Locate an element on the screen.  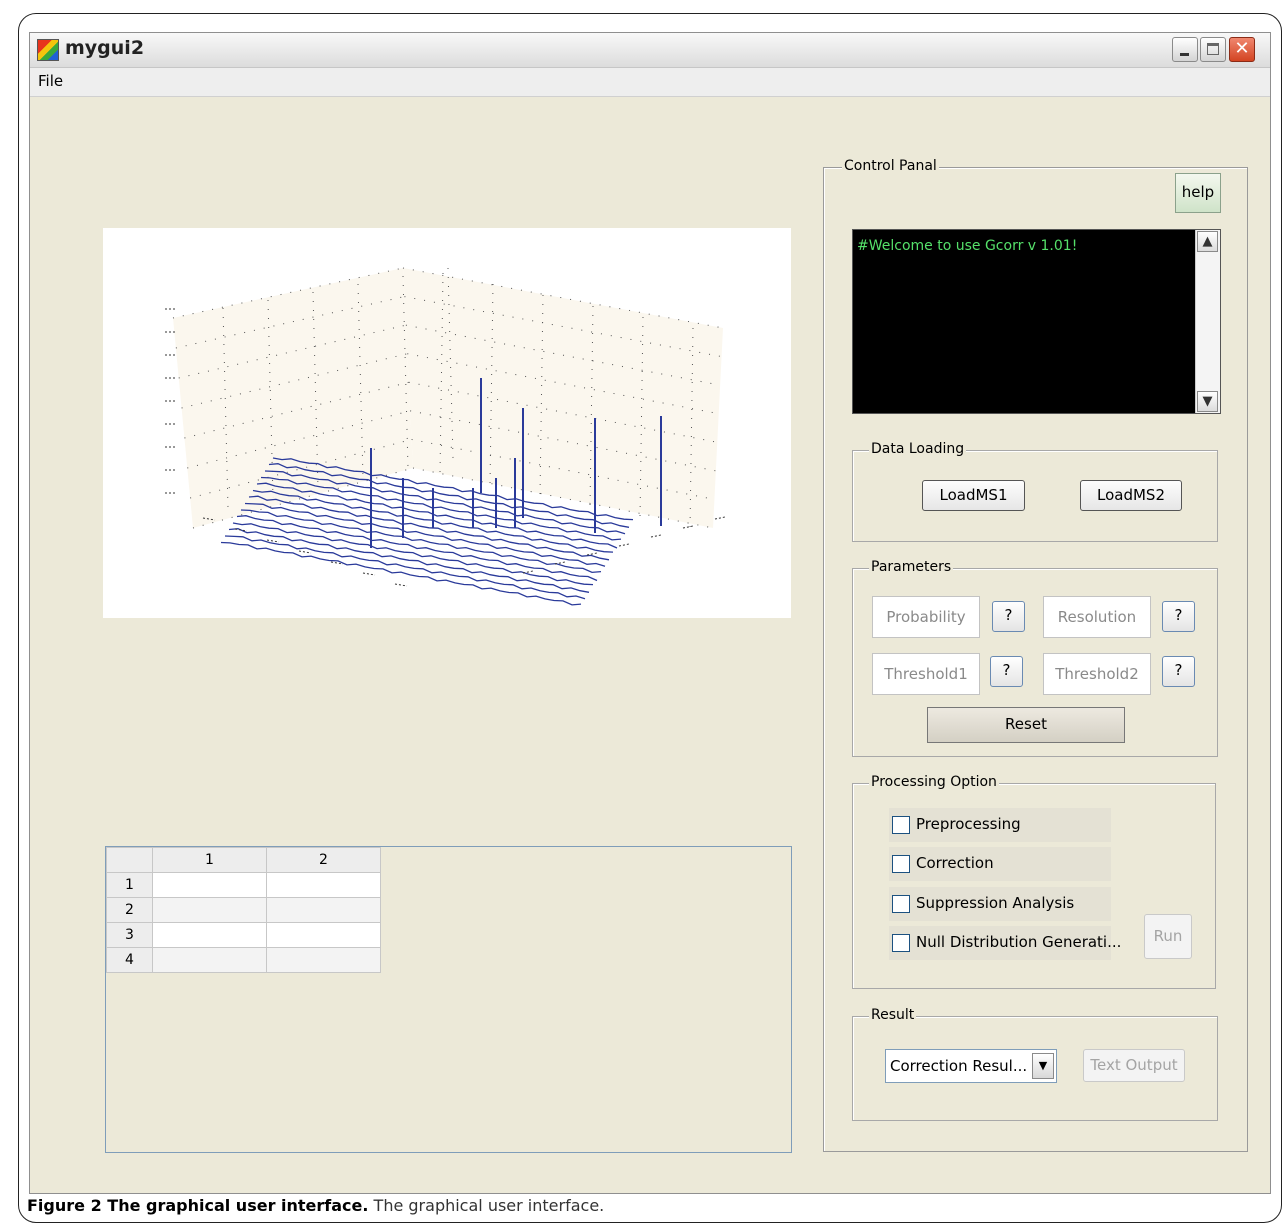
caption-title: Figure 2 The graphical user interface. is located at coordinates (198, 1205).